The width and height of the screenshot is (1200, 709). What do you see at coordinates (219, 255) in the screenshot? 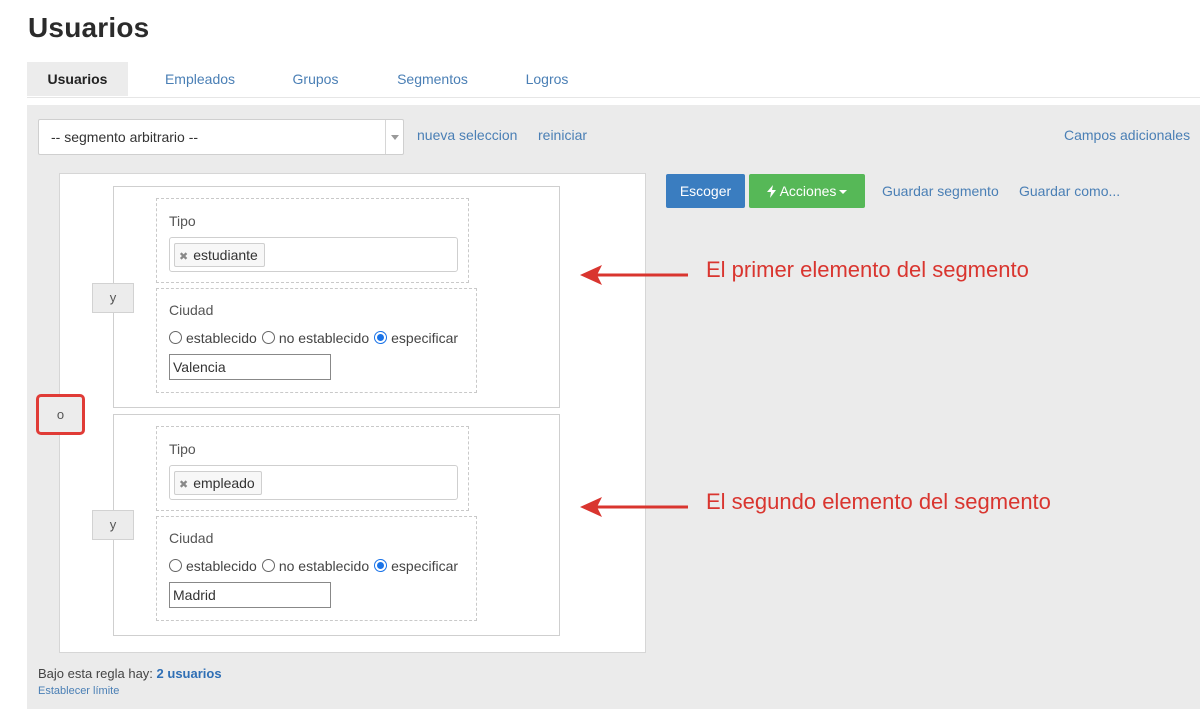
I see `type-tag: ✖ estudiante` at bounding box center [219, 255].